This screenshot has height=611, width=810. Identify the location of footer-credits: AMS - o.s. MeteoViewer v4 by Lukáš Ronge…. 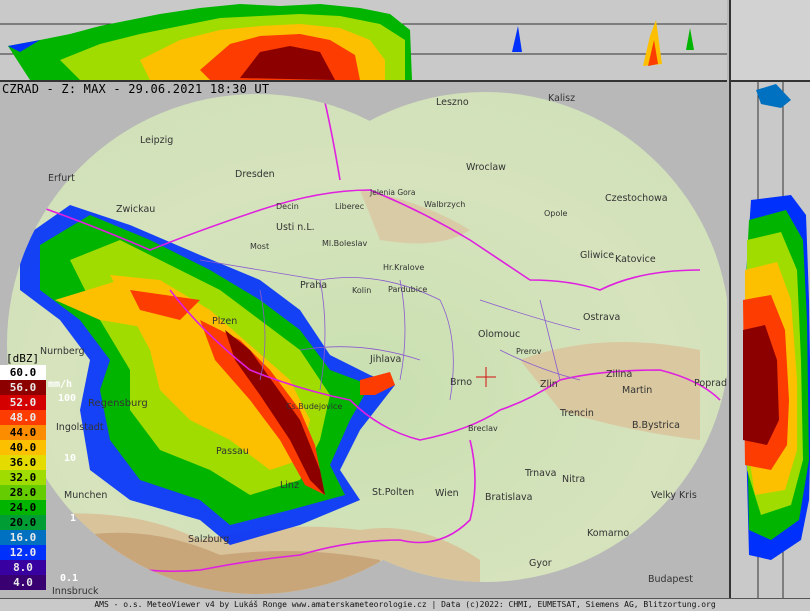
(405, 604).